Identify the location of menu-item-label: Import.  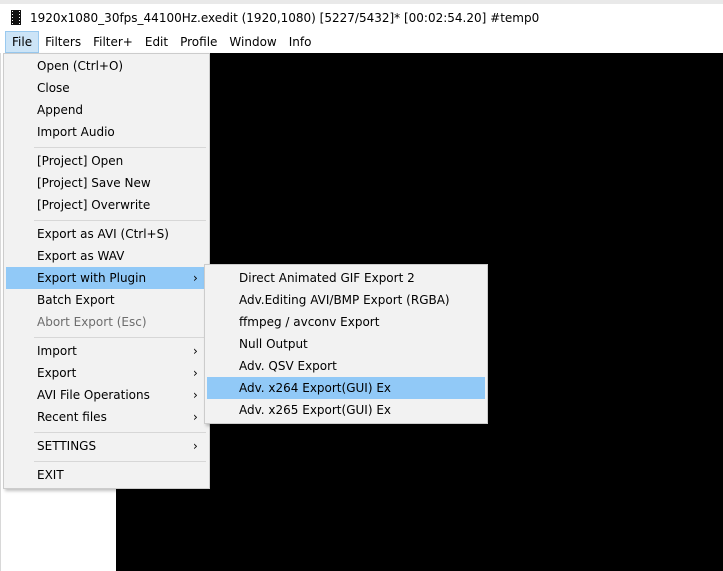
(57, 351).